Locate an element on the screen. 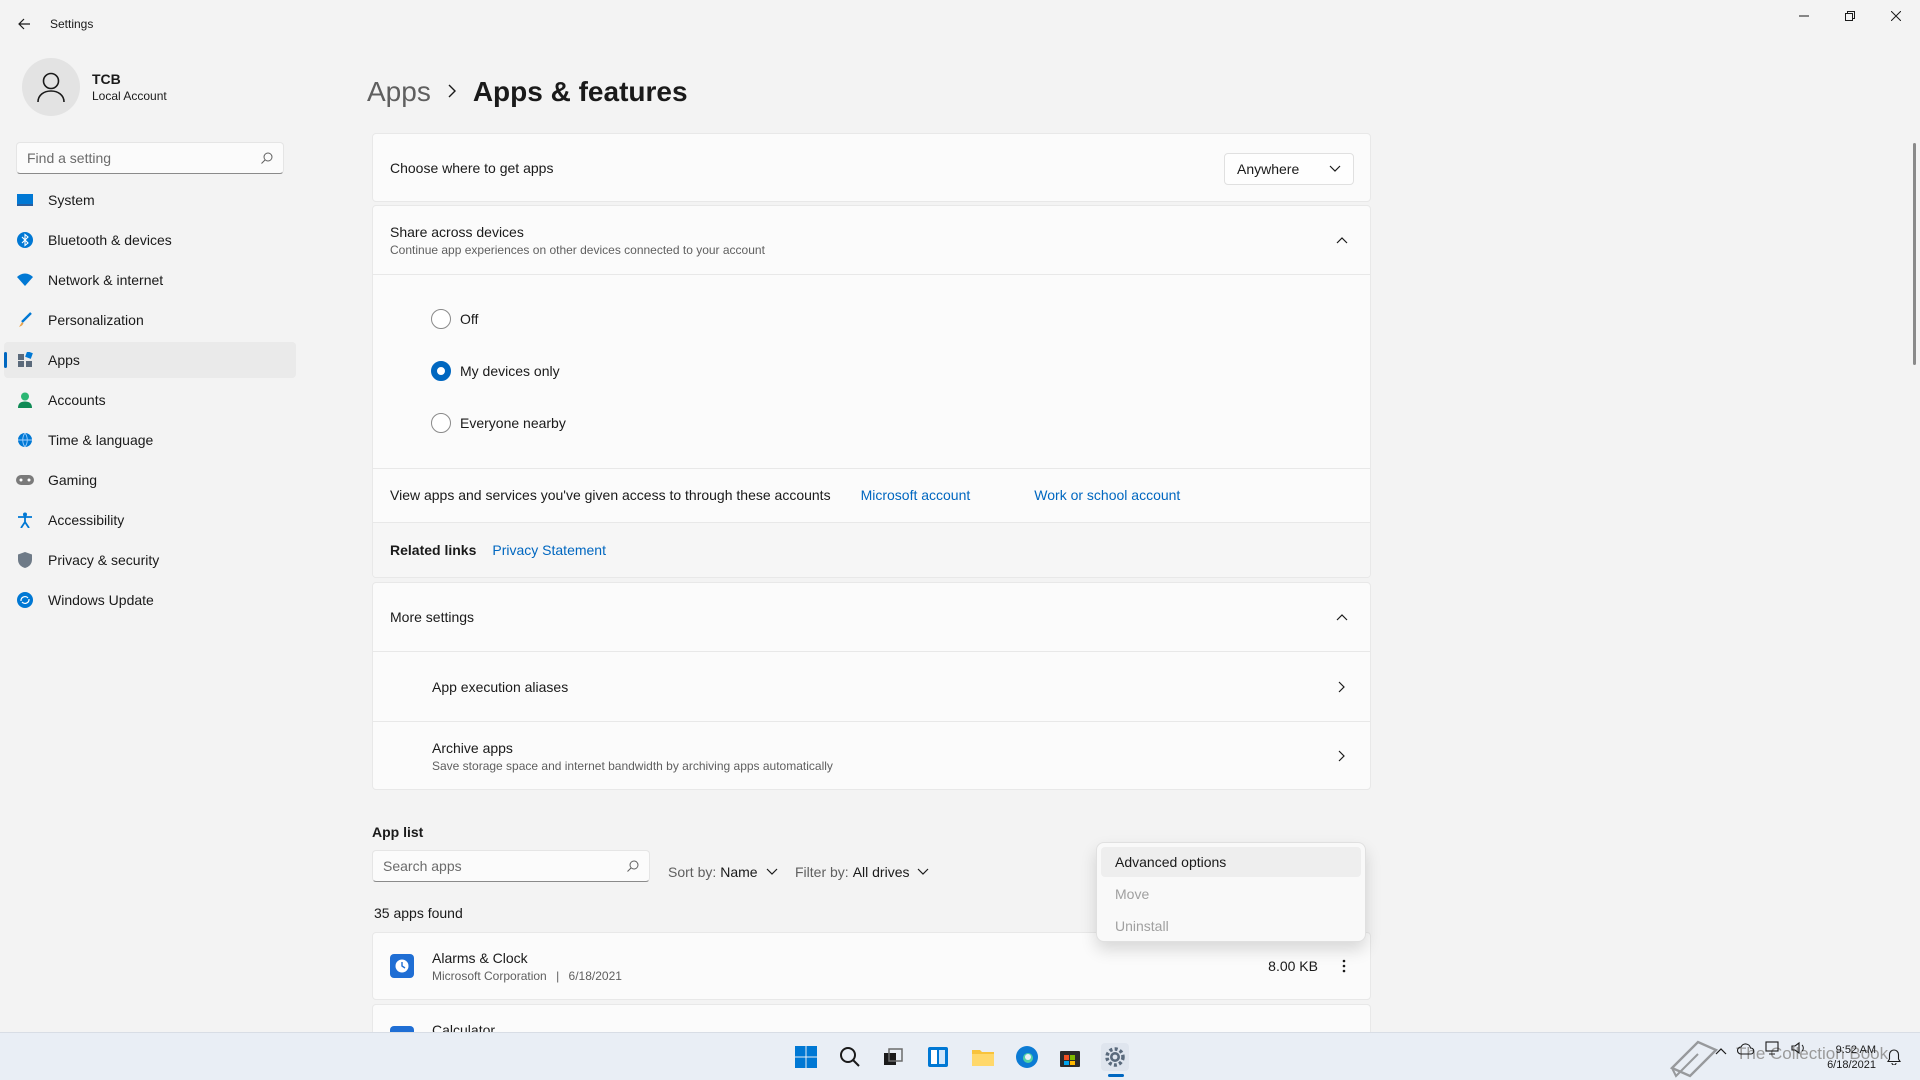  sidebar-item-bluetooth: Bluetooth & devices is located at coordinates (150, 240).